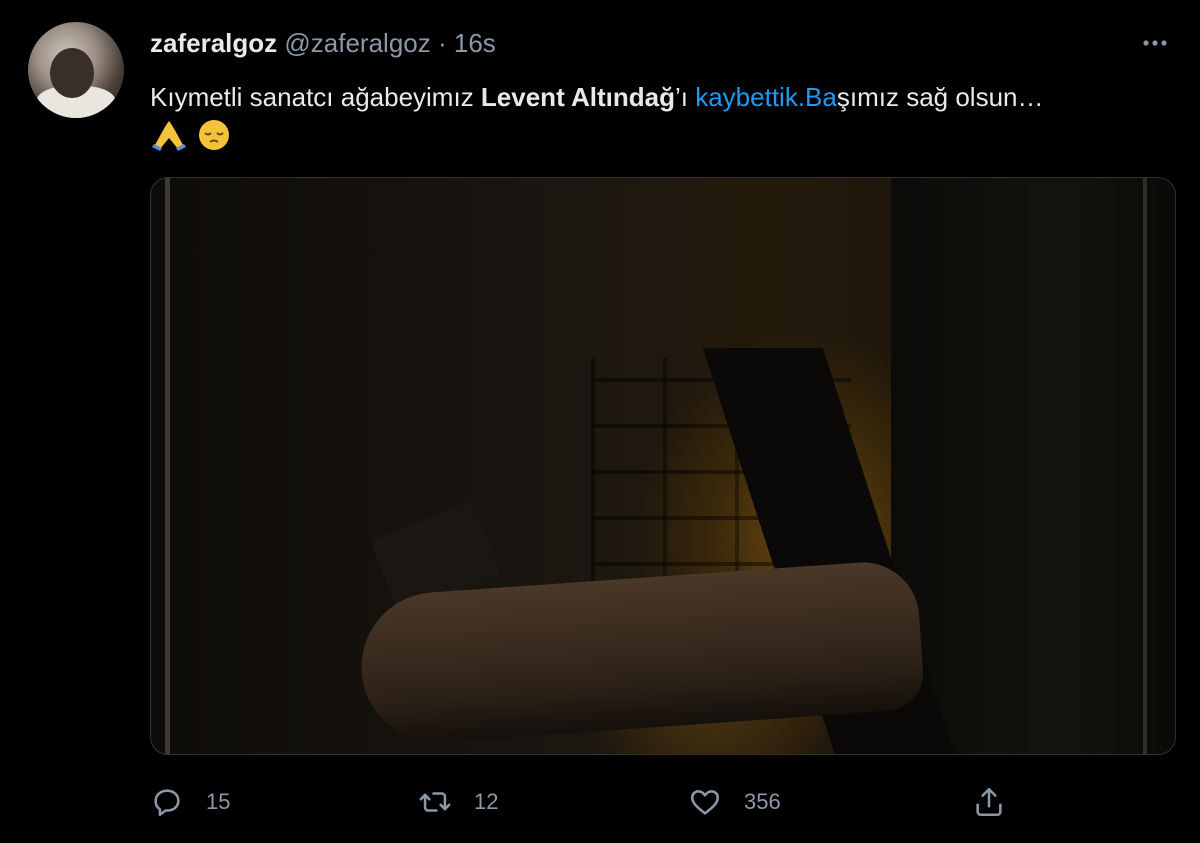 The height and width of the screenshot is (843, 1200). I want to click on reply-button: 15, so click(190, 802).